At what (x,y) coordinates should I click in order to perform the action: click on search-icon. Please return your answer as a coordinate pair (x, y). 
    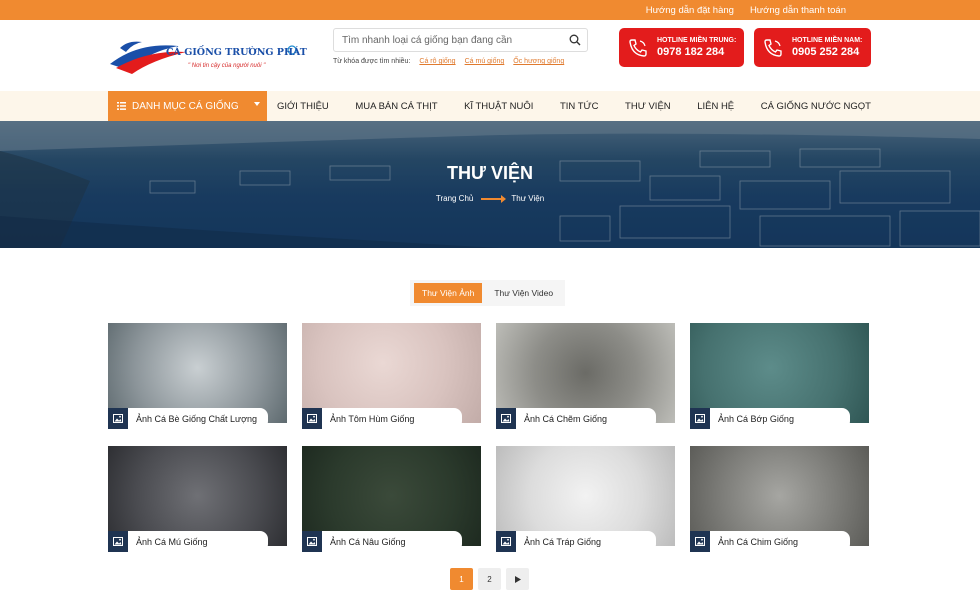
    Looking at the image, I should click on (575, 40).